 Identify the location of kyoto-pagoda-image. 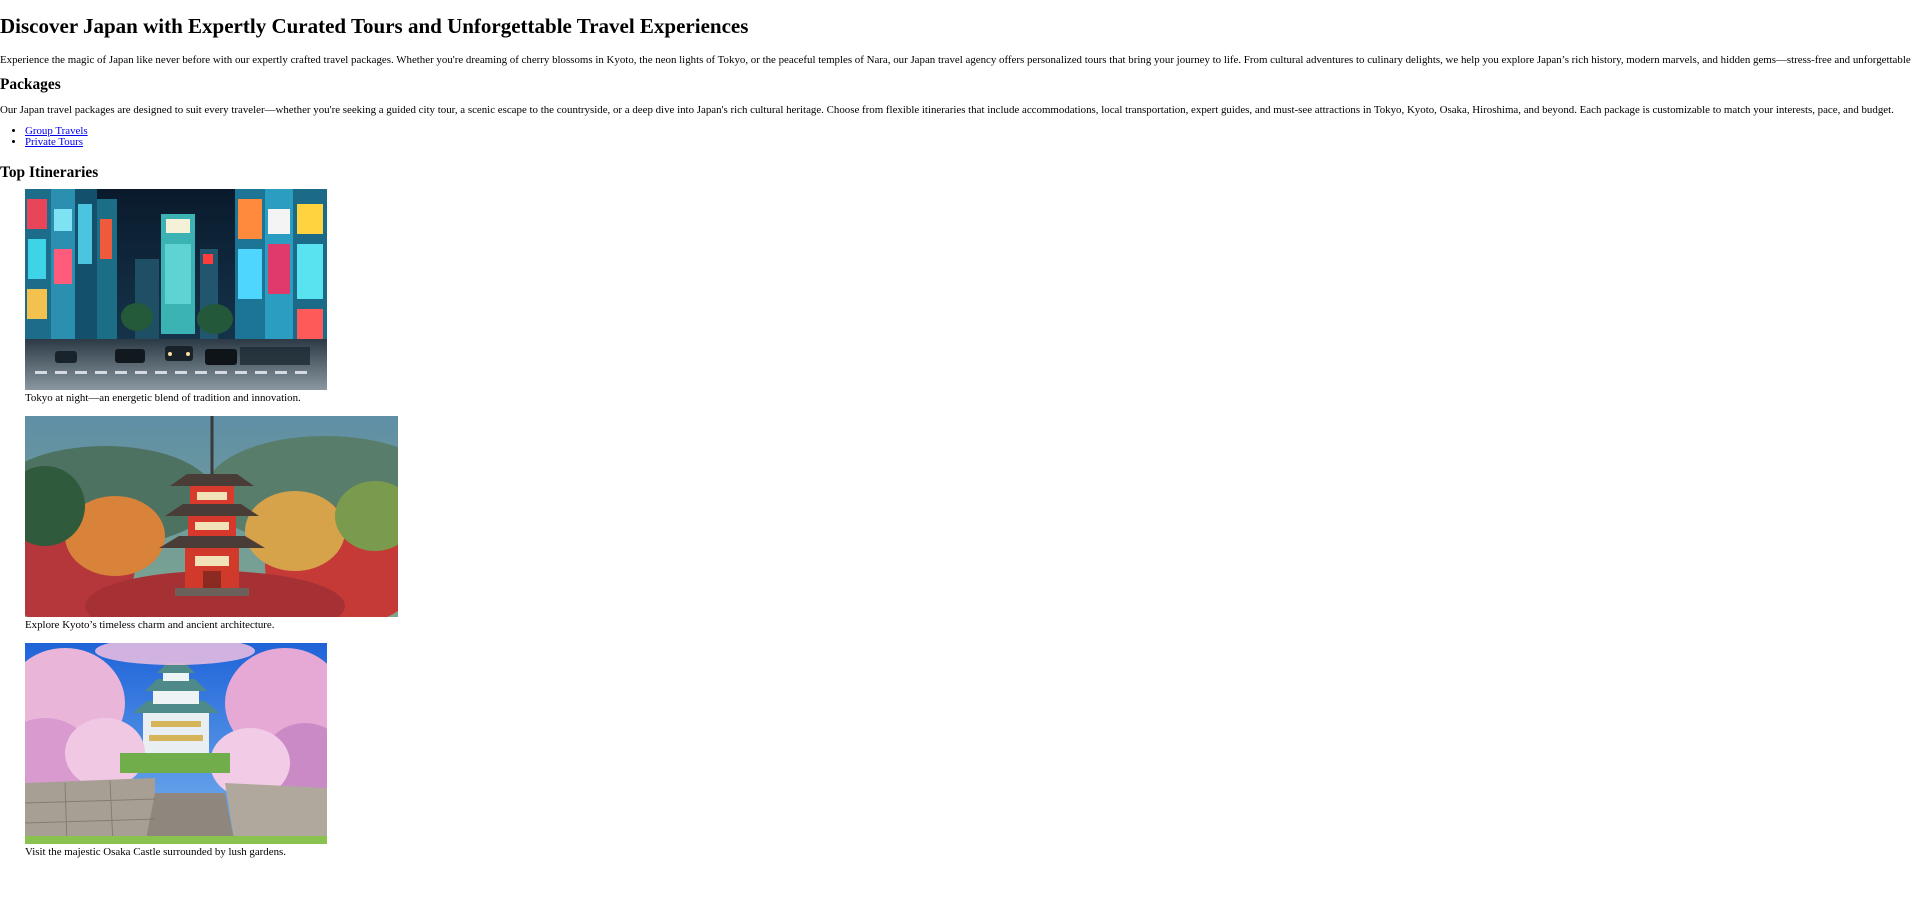
(211, 516).